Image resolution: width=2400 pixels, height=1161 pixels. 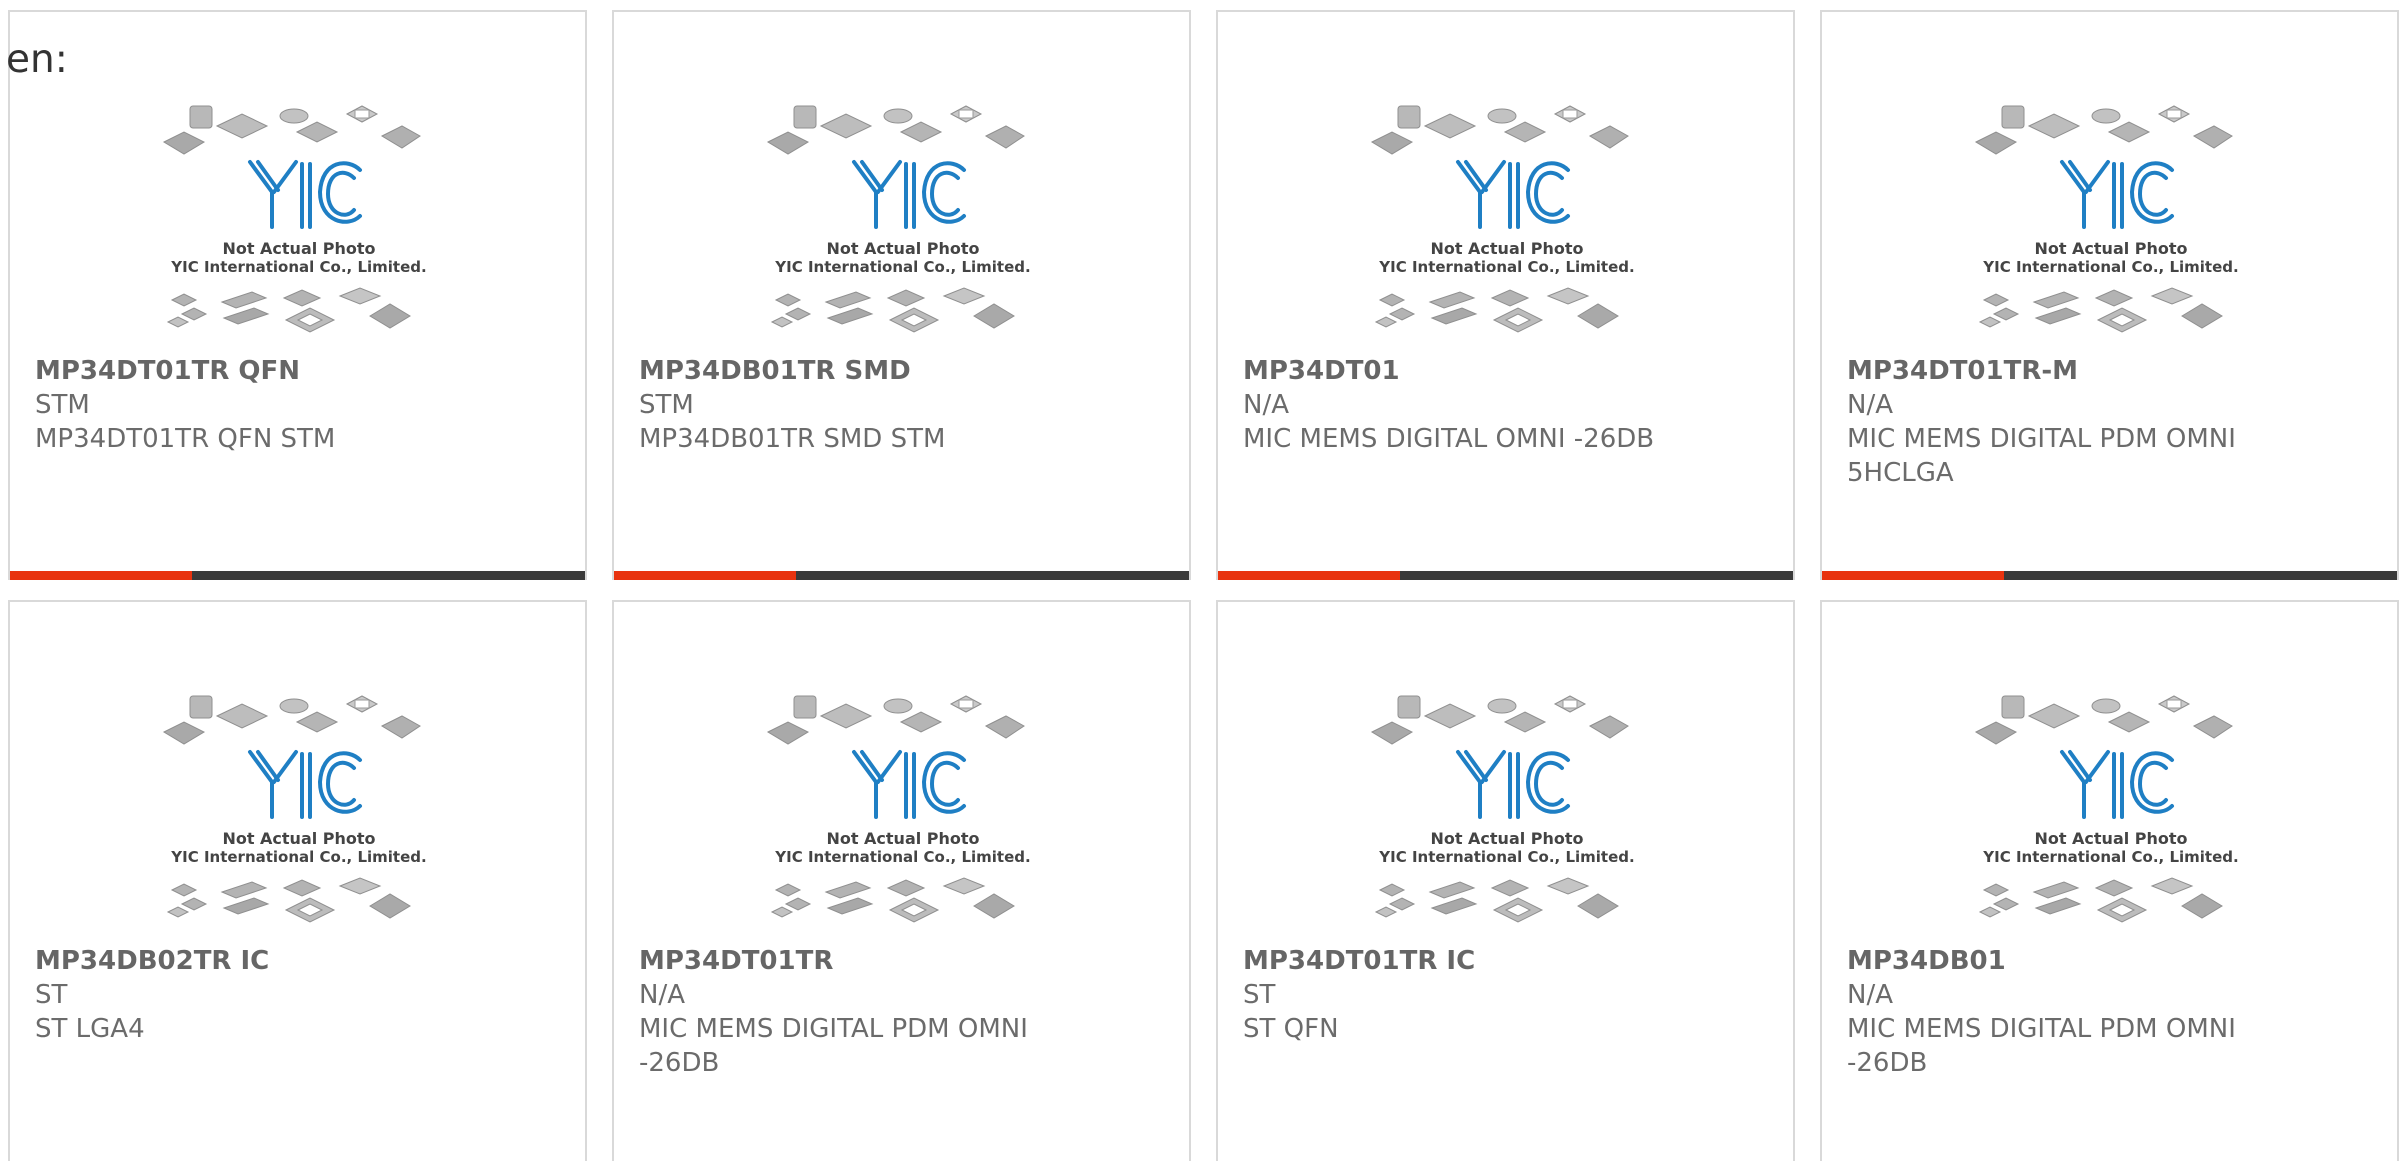 What do you see at coordinates (37, 59) in the screenshot?
I see `language-label: en:` at bounding box center [37, 59].